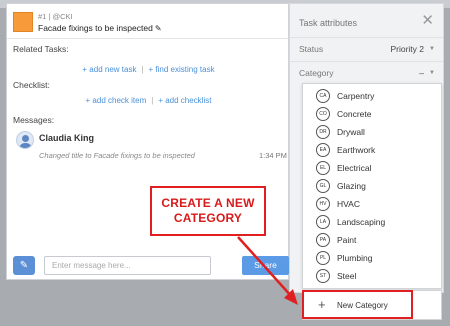 This screenshot has height=326, width=450. What do you see at coordinates (208, 218) in the screenshot?
I see `callout-line-2: CATEGORY` at bounding box center [208, 218].